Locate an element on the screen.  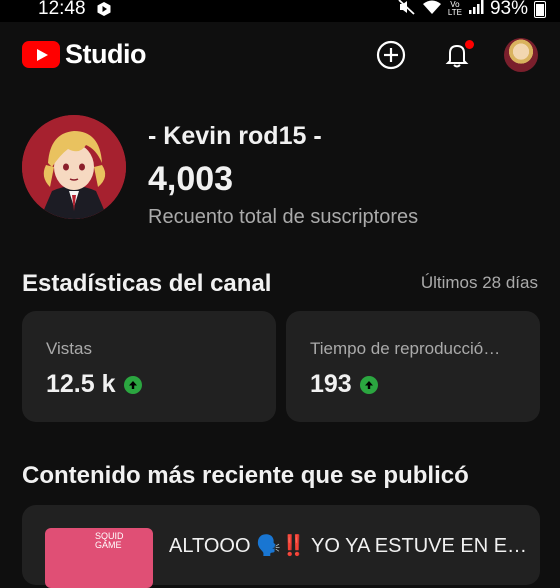
views-value-row: 12.5 k is located at coordinates (94, 384).